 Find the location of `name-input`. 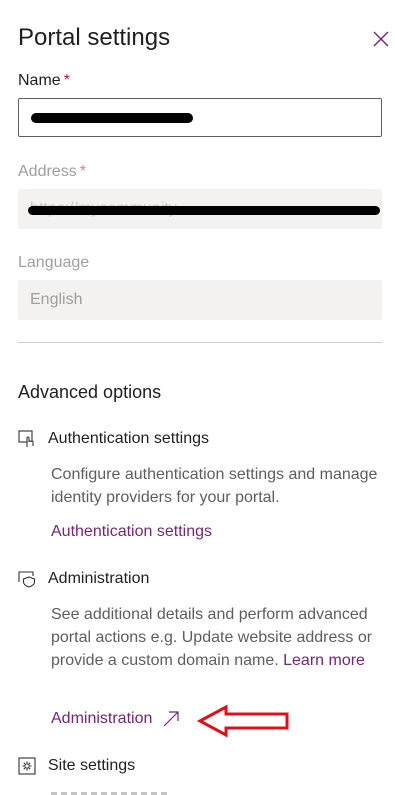

name-input is located at coordinates (200, 117).